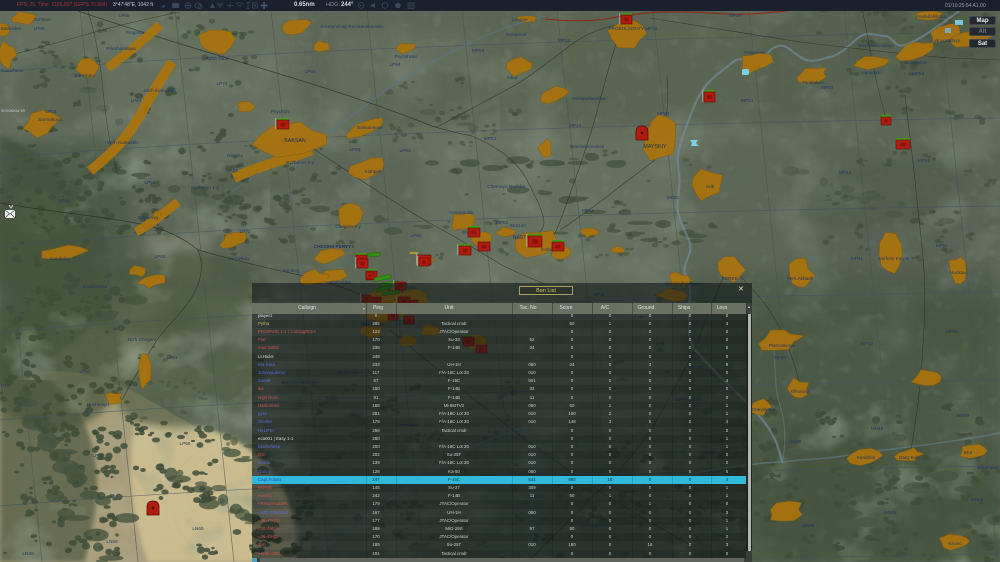 The width and height of the screenshot is (1000, 562). Describe the element at coordinates (355, 149) in the screenshot. I see `svg-text: LP83` at that location.